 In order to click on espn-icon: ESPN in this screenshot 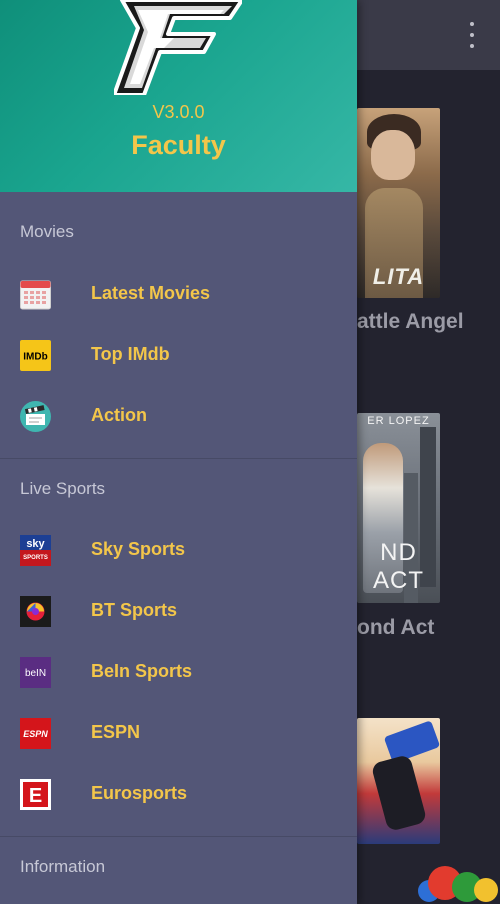, I will do `click(35, 733)`.